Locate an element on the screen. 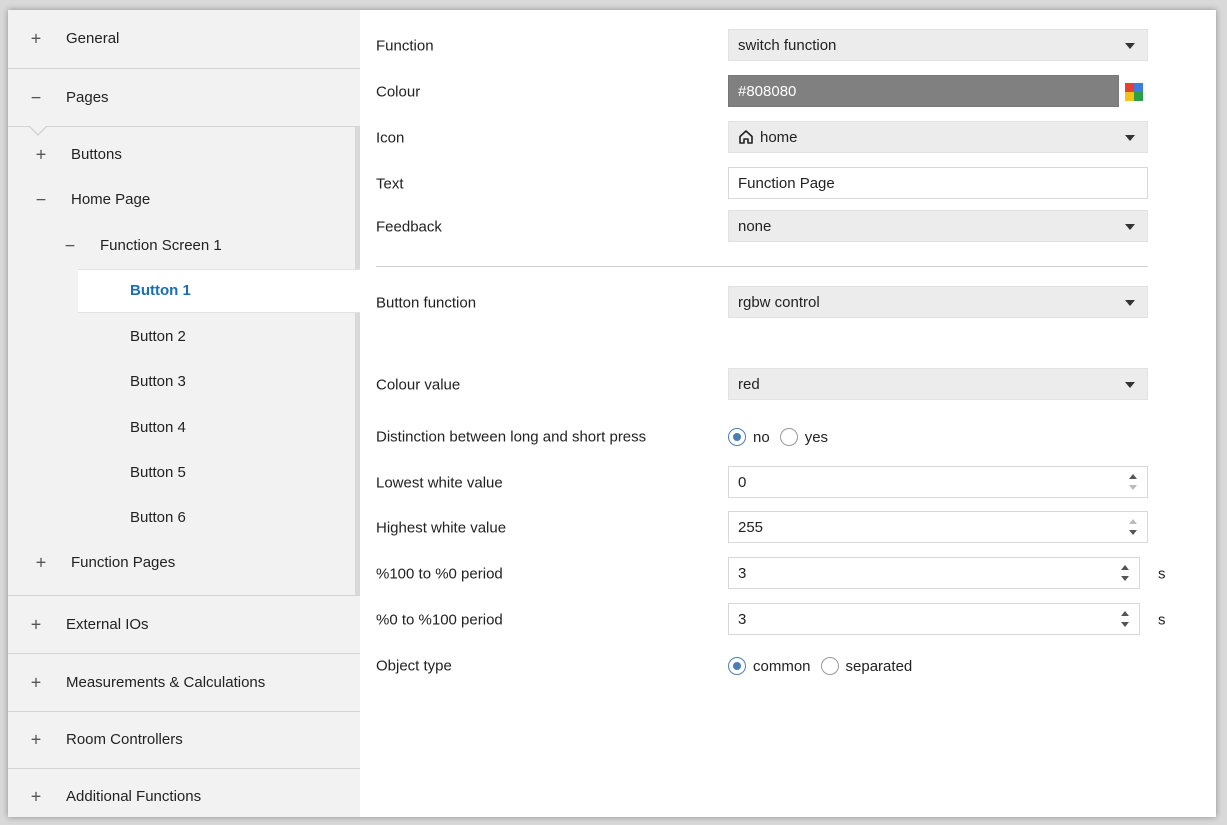  text-value: Function Page is located at coordinates (786, 183).